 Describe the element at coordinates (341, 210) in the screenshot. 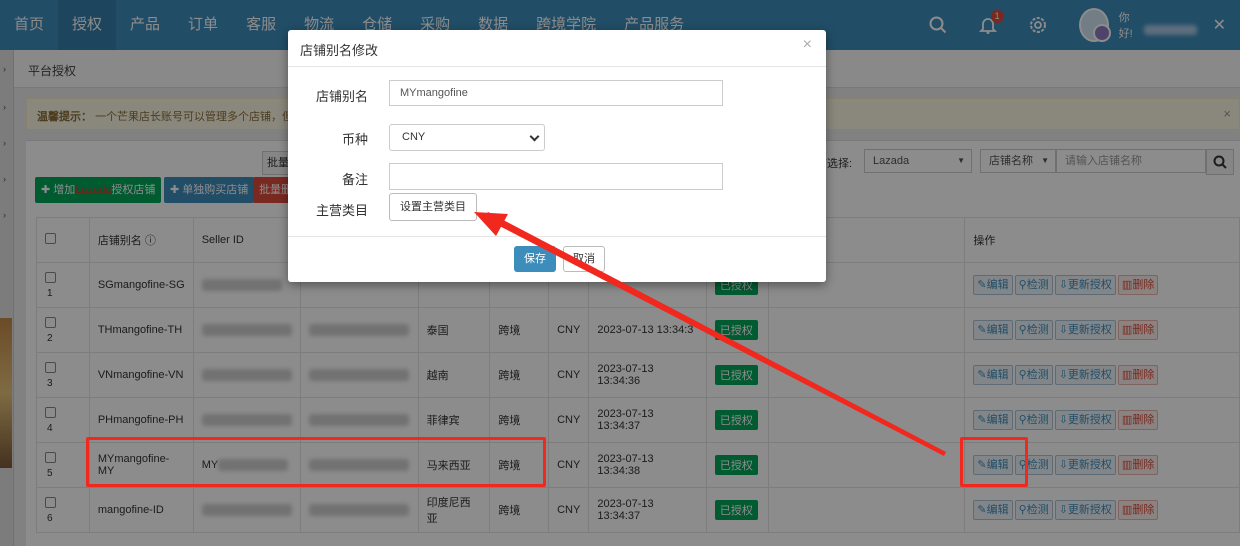

I see `category-label: 主营类目` at that location.